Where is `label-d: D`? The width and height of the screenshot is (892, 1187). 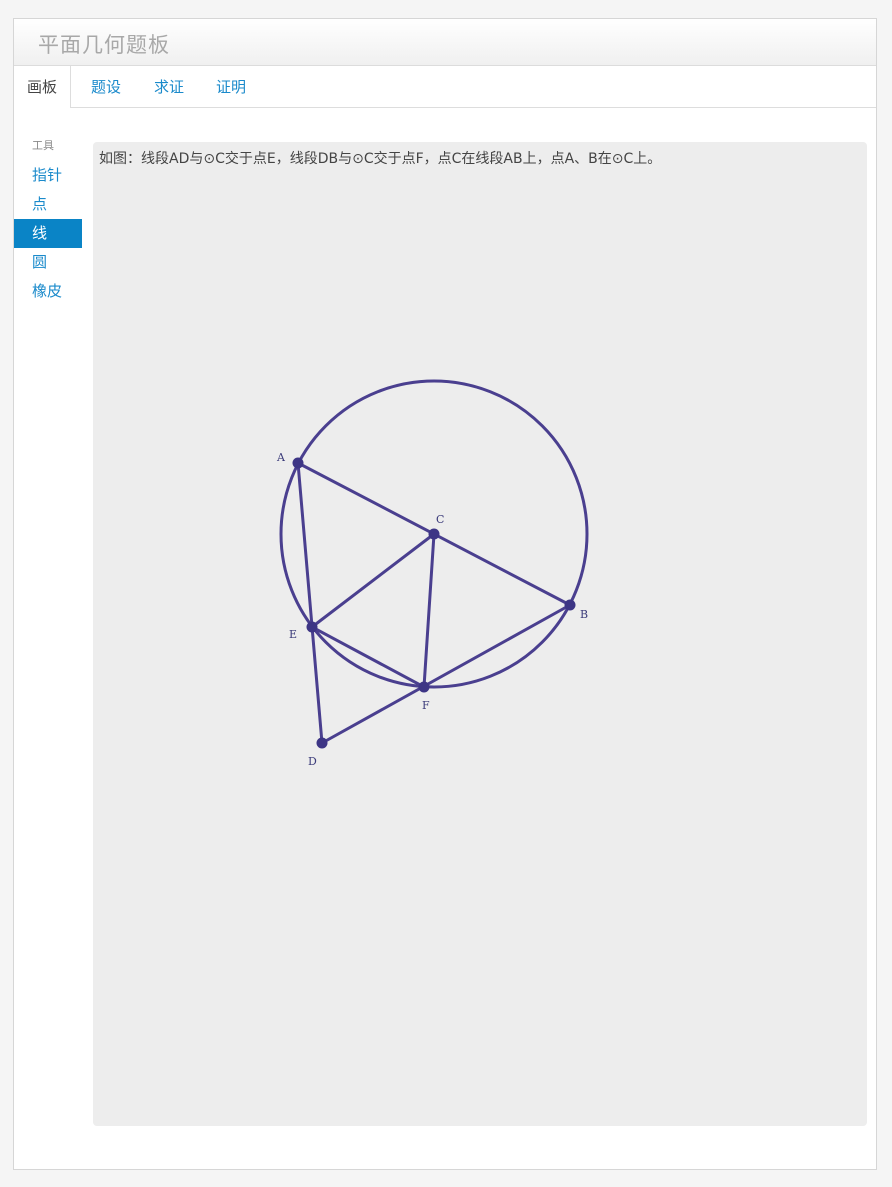
label-d: D is located at coordinates (312, 761).